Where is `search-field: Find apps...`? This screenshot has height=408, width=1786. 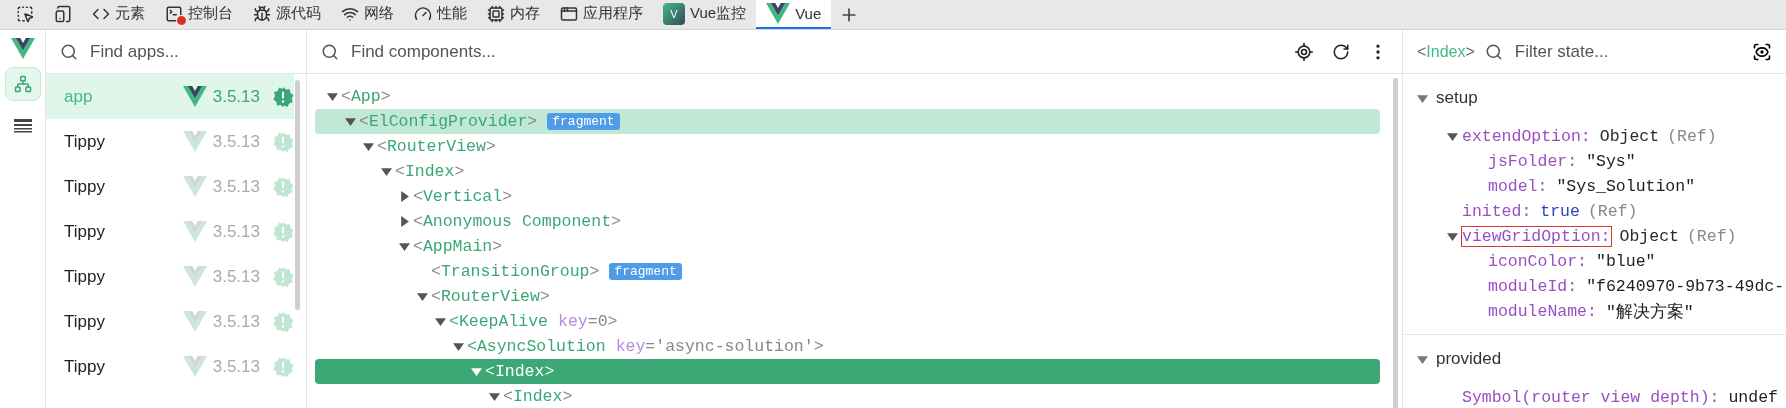
search-field: Find apps... is located at coordinates (190, 51).